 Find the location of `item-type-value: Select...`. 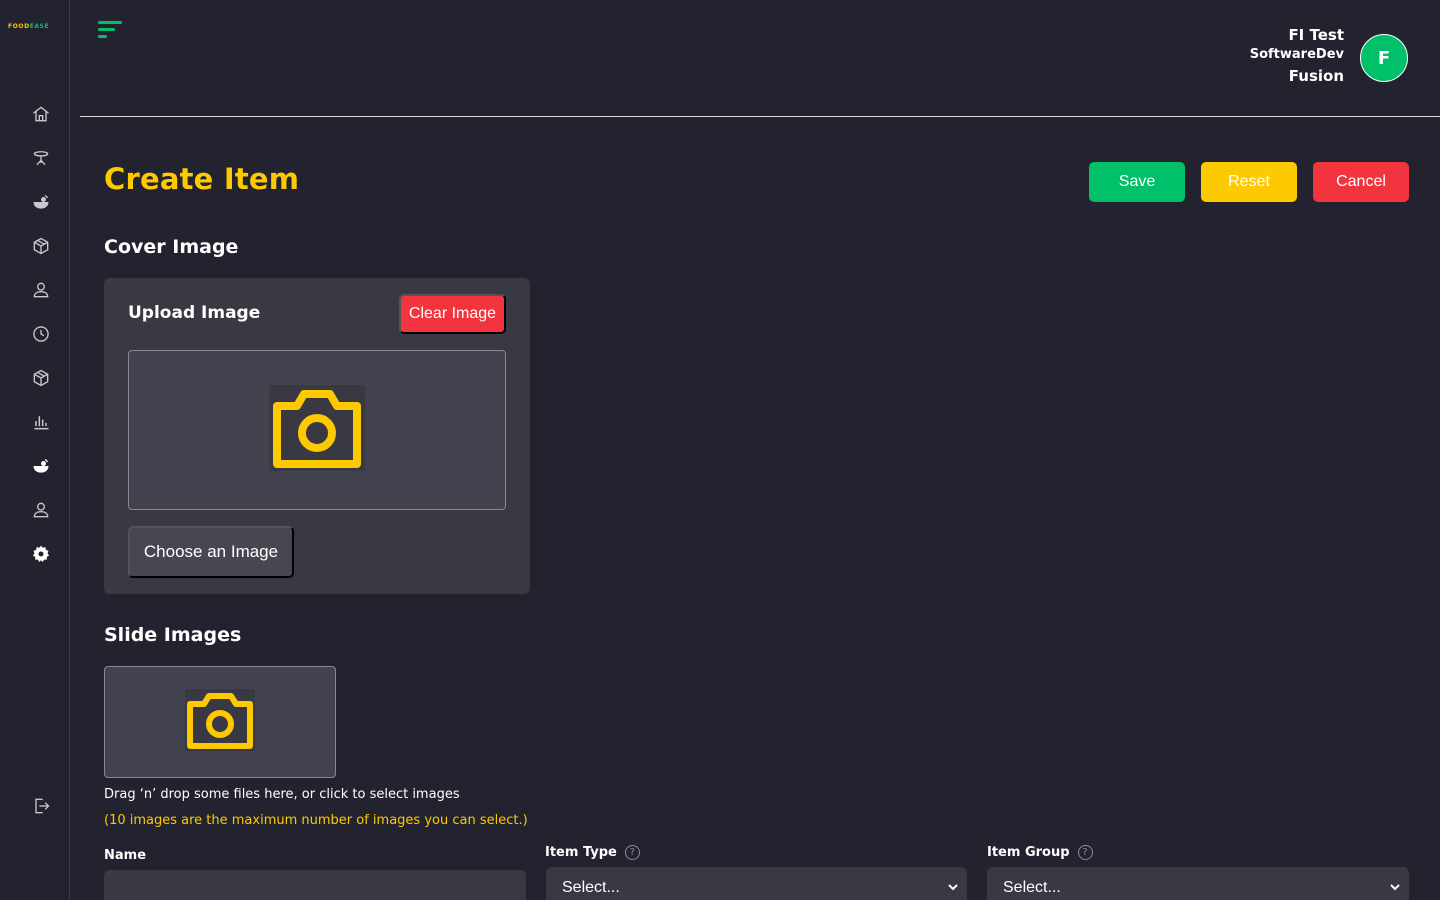

item-type-value: Select... is located at coordinates (591, 887).